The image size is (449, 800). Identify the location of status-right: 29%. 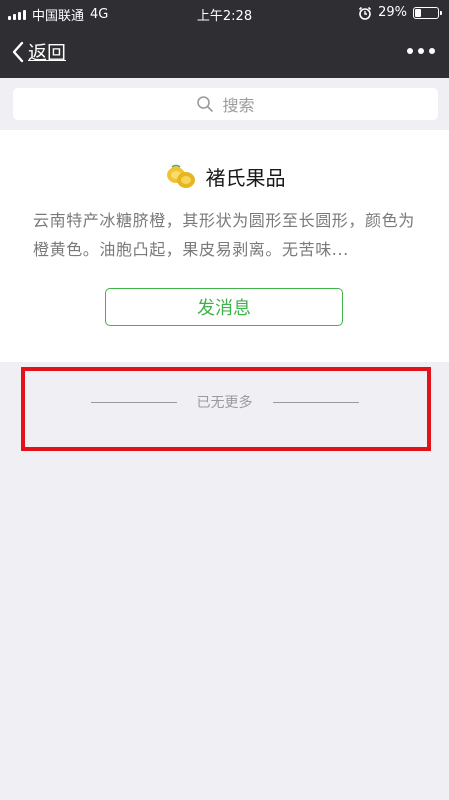
(400, 12).